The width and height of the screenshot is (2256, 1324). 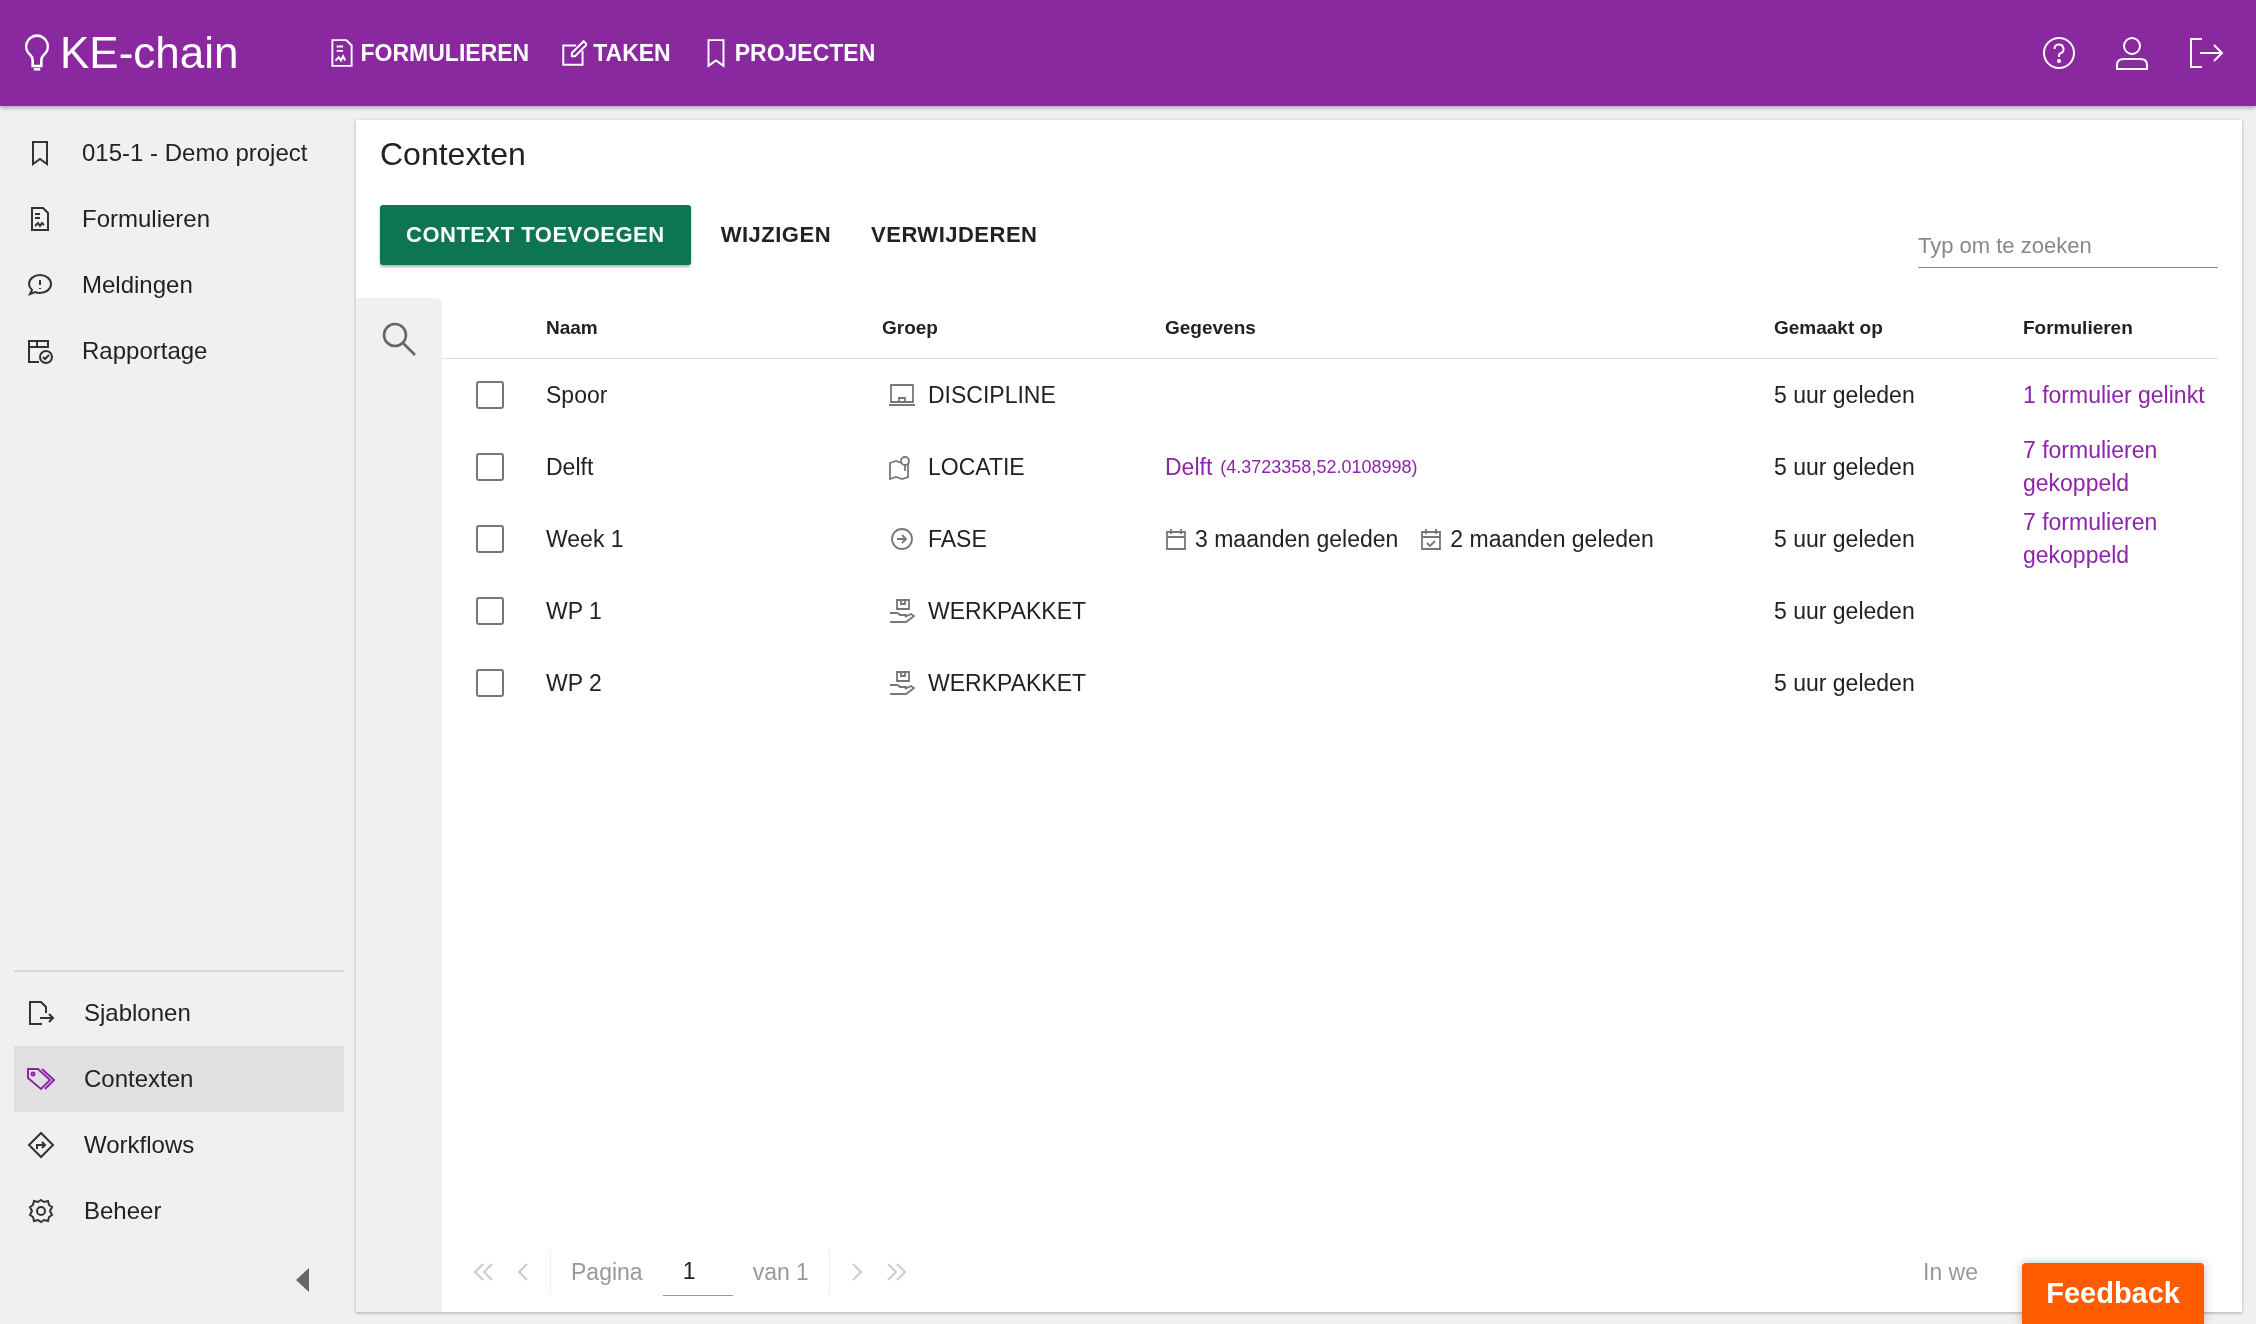 What do you see at coordinates (341, 53) in the screenshot?
I see `form-icon` at bounding box center [341, 53].